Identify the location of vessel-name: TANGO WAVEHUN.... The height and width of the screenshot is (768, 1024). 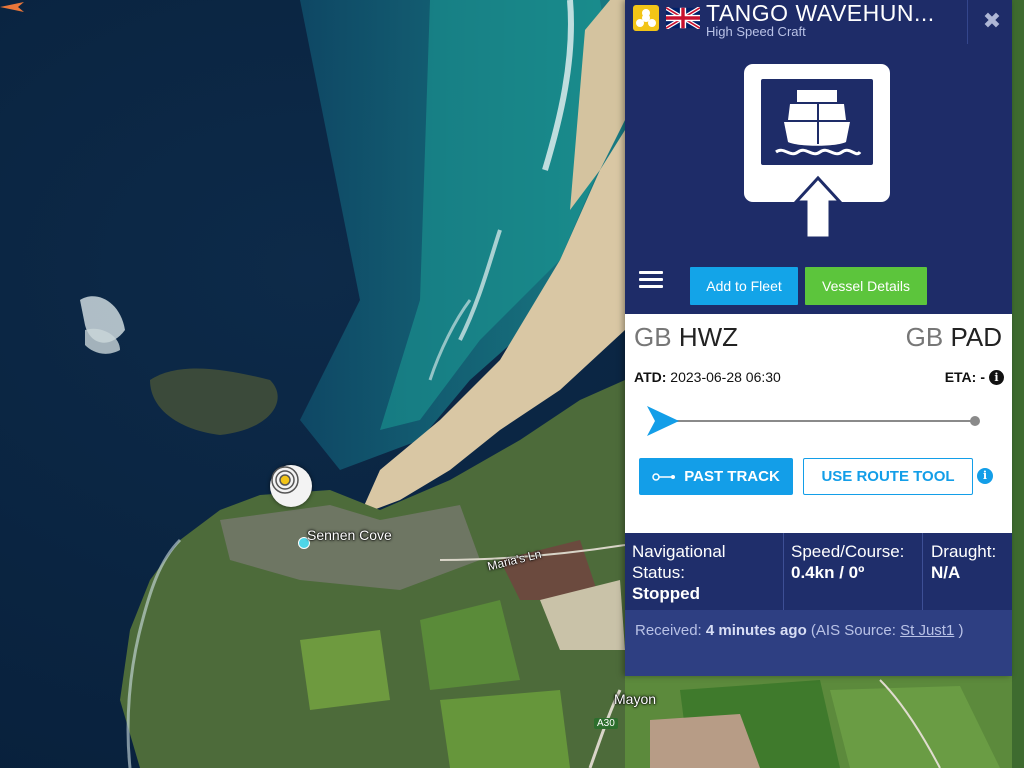
(820, 13).